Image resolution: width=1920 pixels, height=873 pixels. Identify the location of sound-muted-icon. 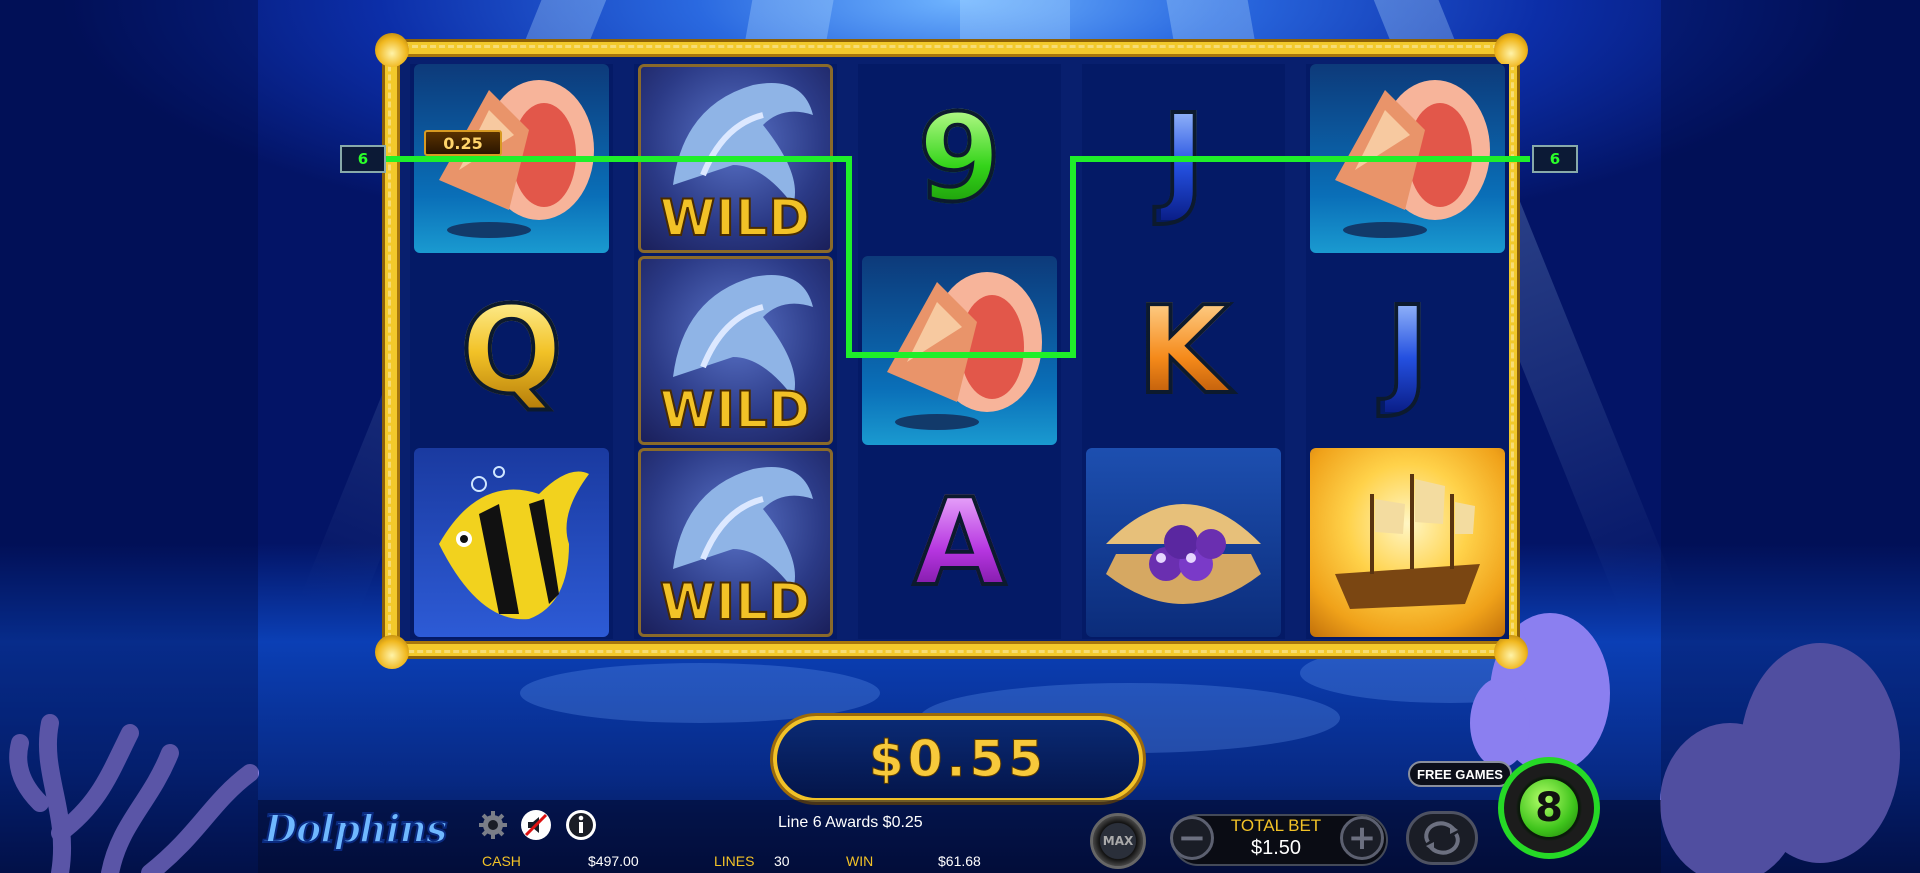
(536, 825).